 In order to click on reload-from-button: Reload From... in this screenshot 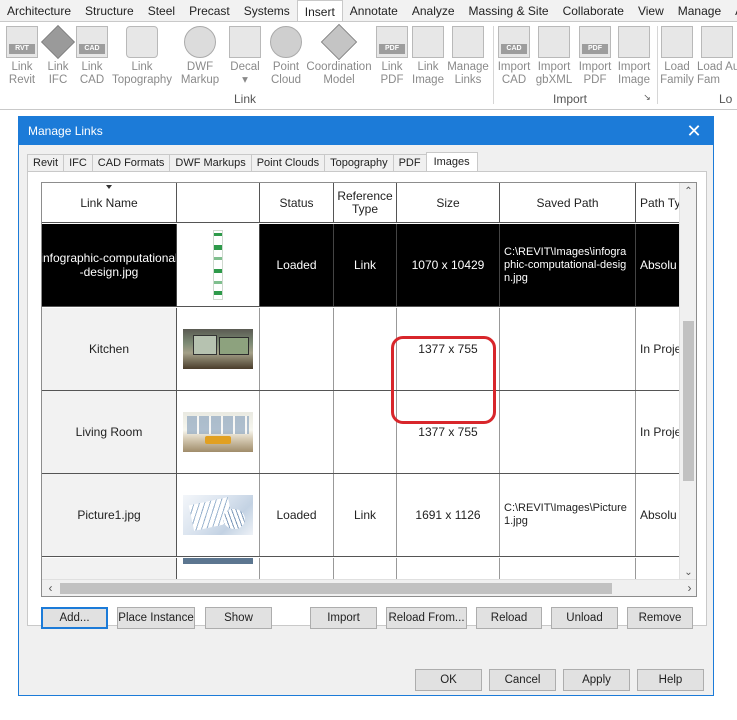, I will do `click(426, 618)`.